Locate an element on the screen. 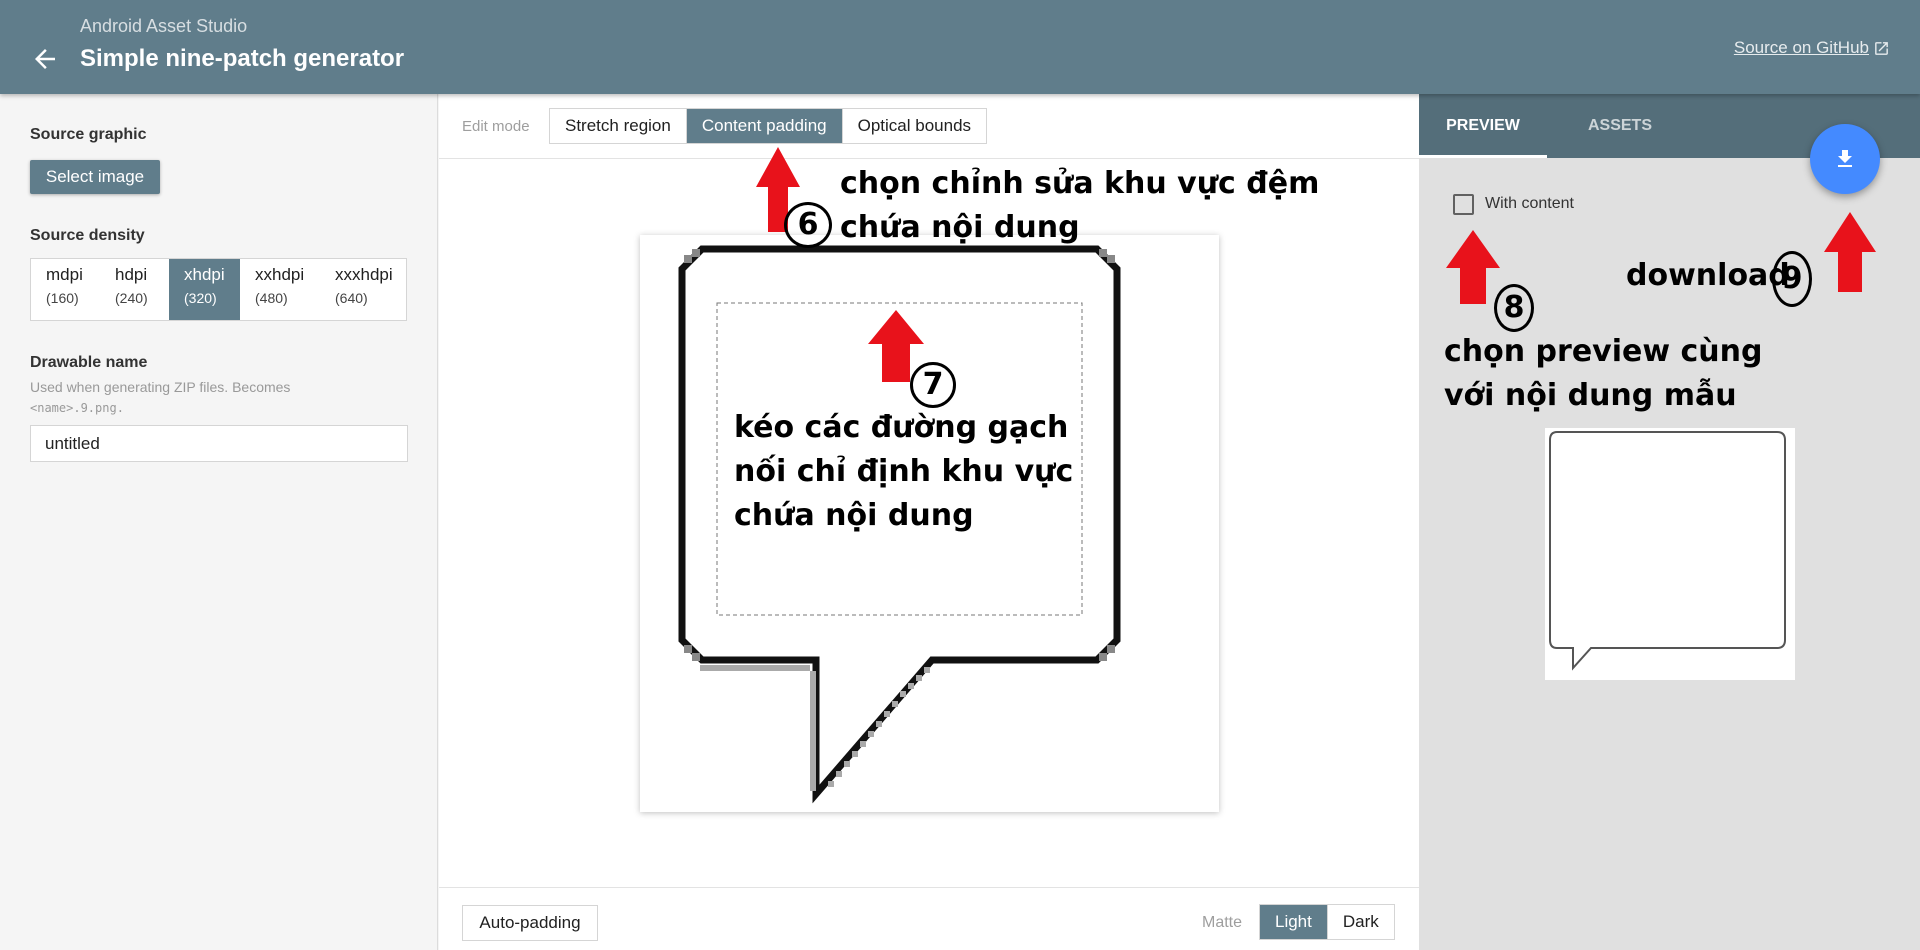 Image resolution: width=1920 pixels, height=950 pixels. density-name: xxhdpi is located at coordinates (280, 274).